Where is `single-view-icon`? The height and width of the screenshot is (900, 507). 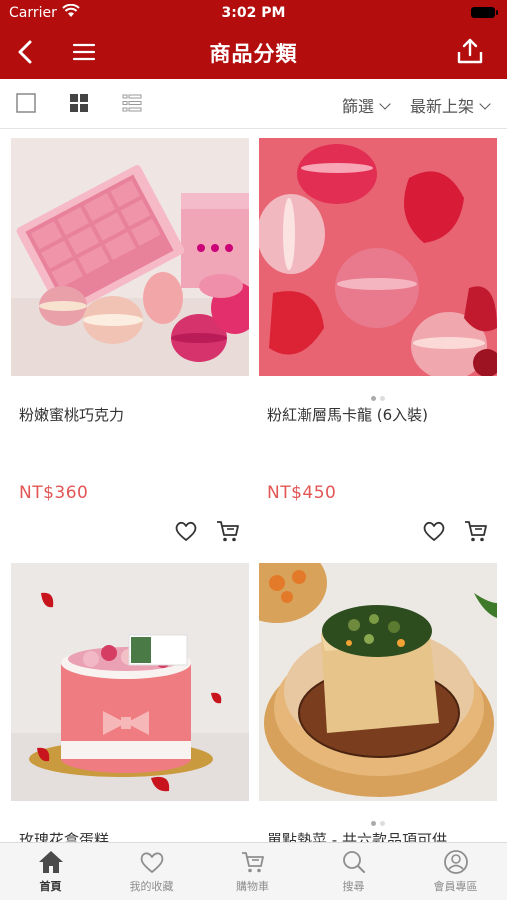
single-view-icon is located at coordinates (26, 103).